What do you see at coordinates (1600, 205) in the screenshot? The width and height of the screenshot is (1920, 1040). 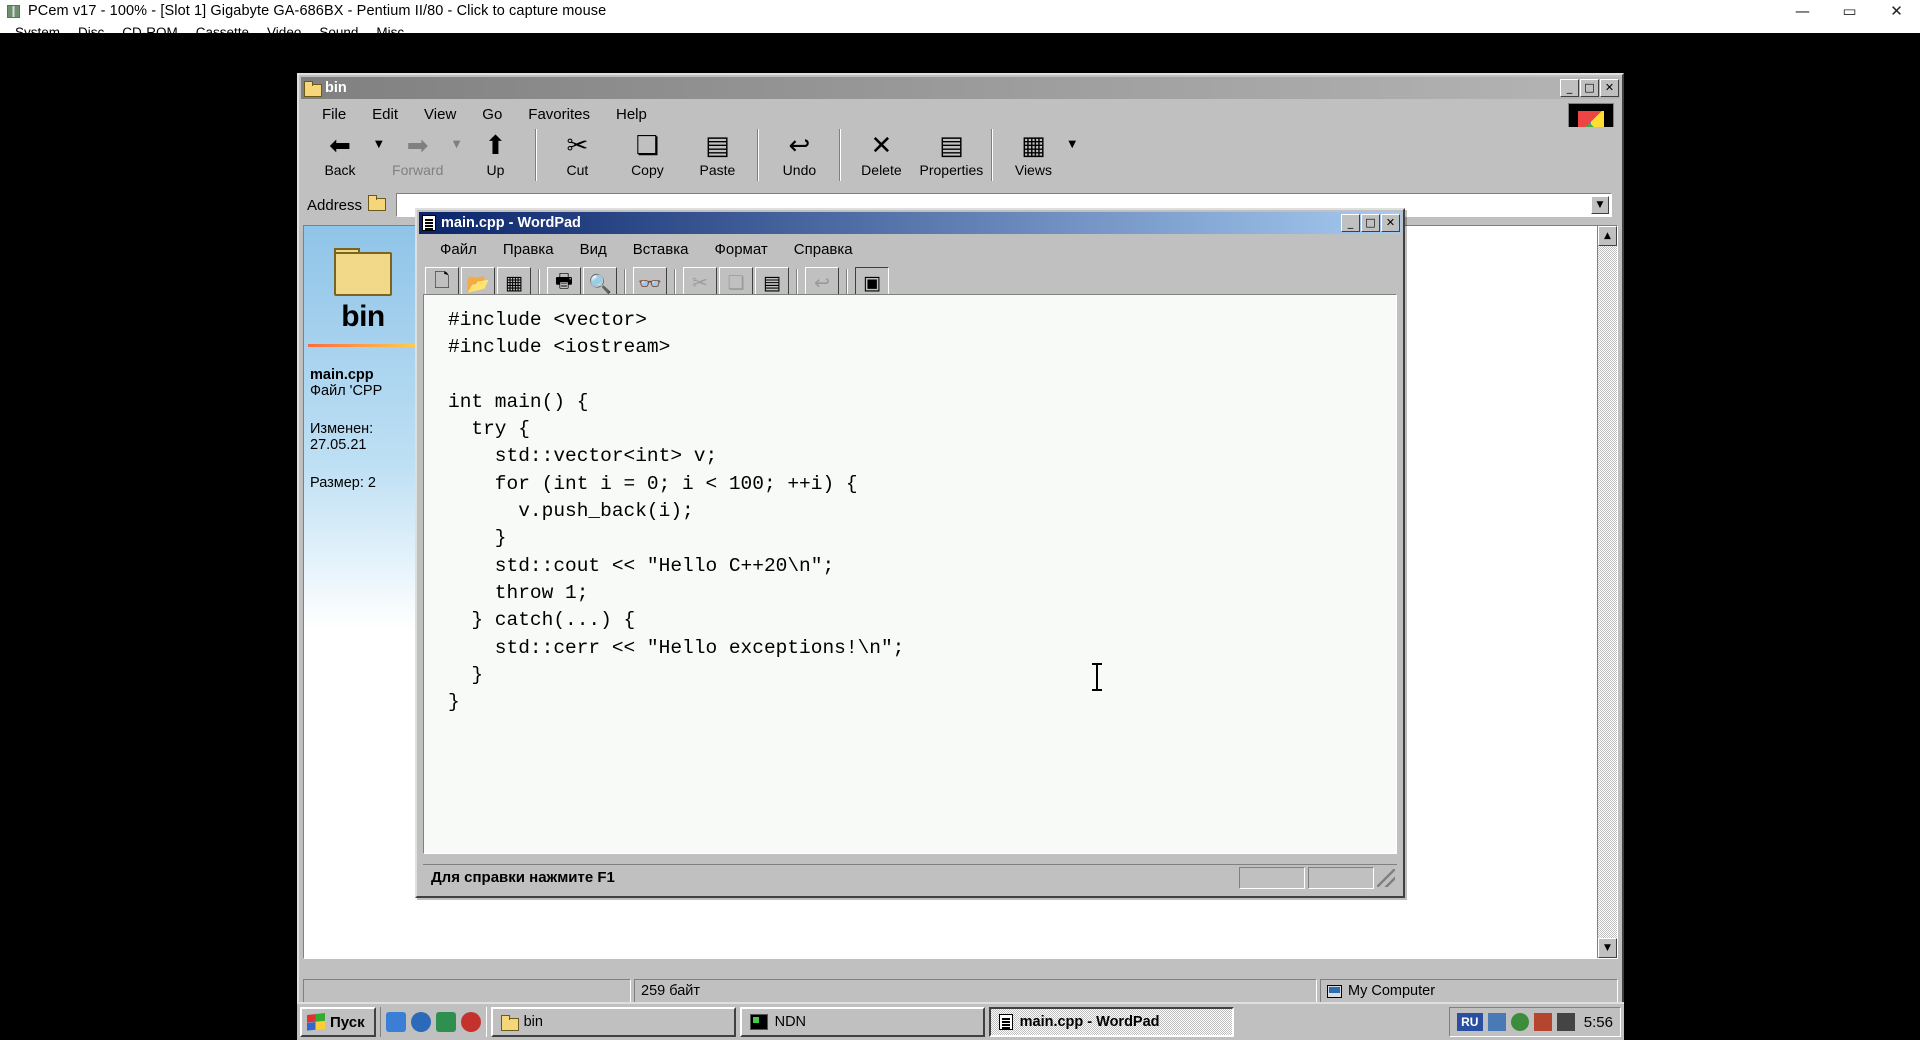 I see `chevron-down-icon: ▼` at bounding box center [1600, 205].